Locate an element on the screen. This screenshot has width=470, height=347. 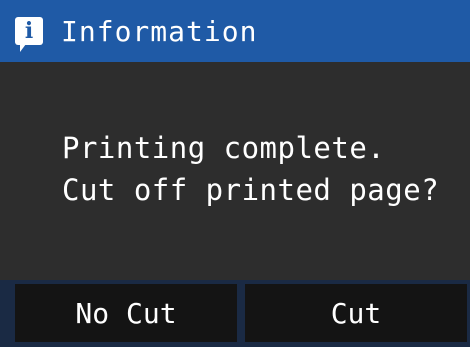
info-icon: i is located at coordinates (29, 34).